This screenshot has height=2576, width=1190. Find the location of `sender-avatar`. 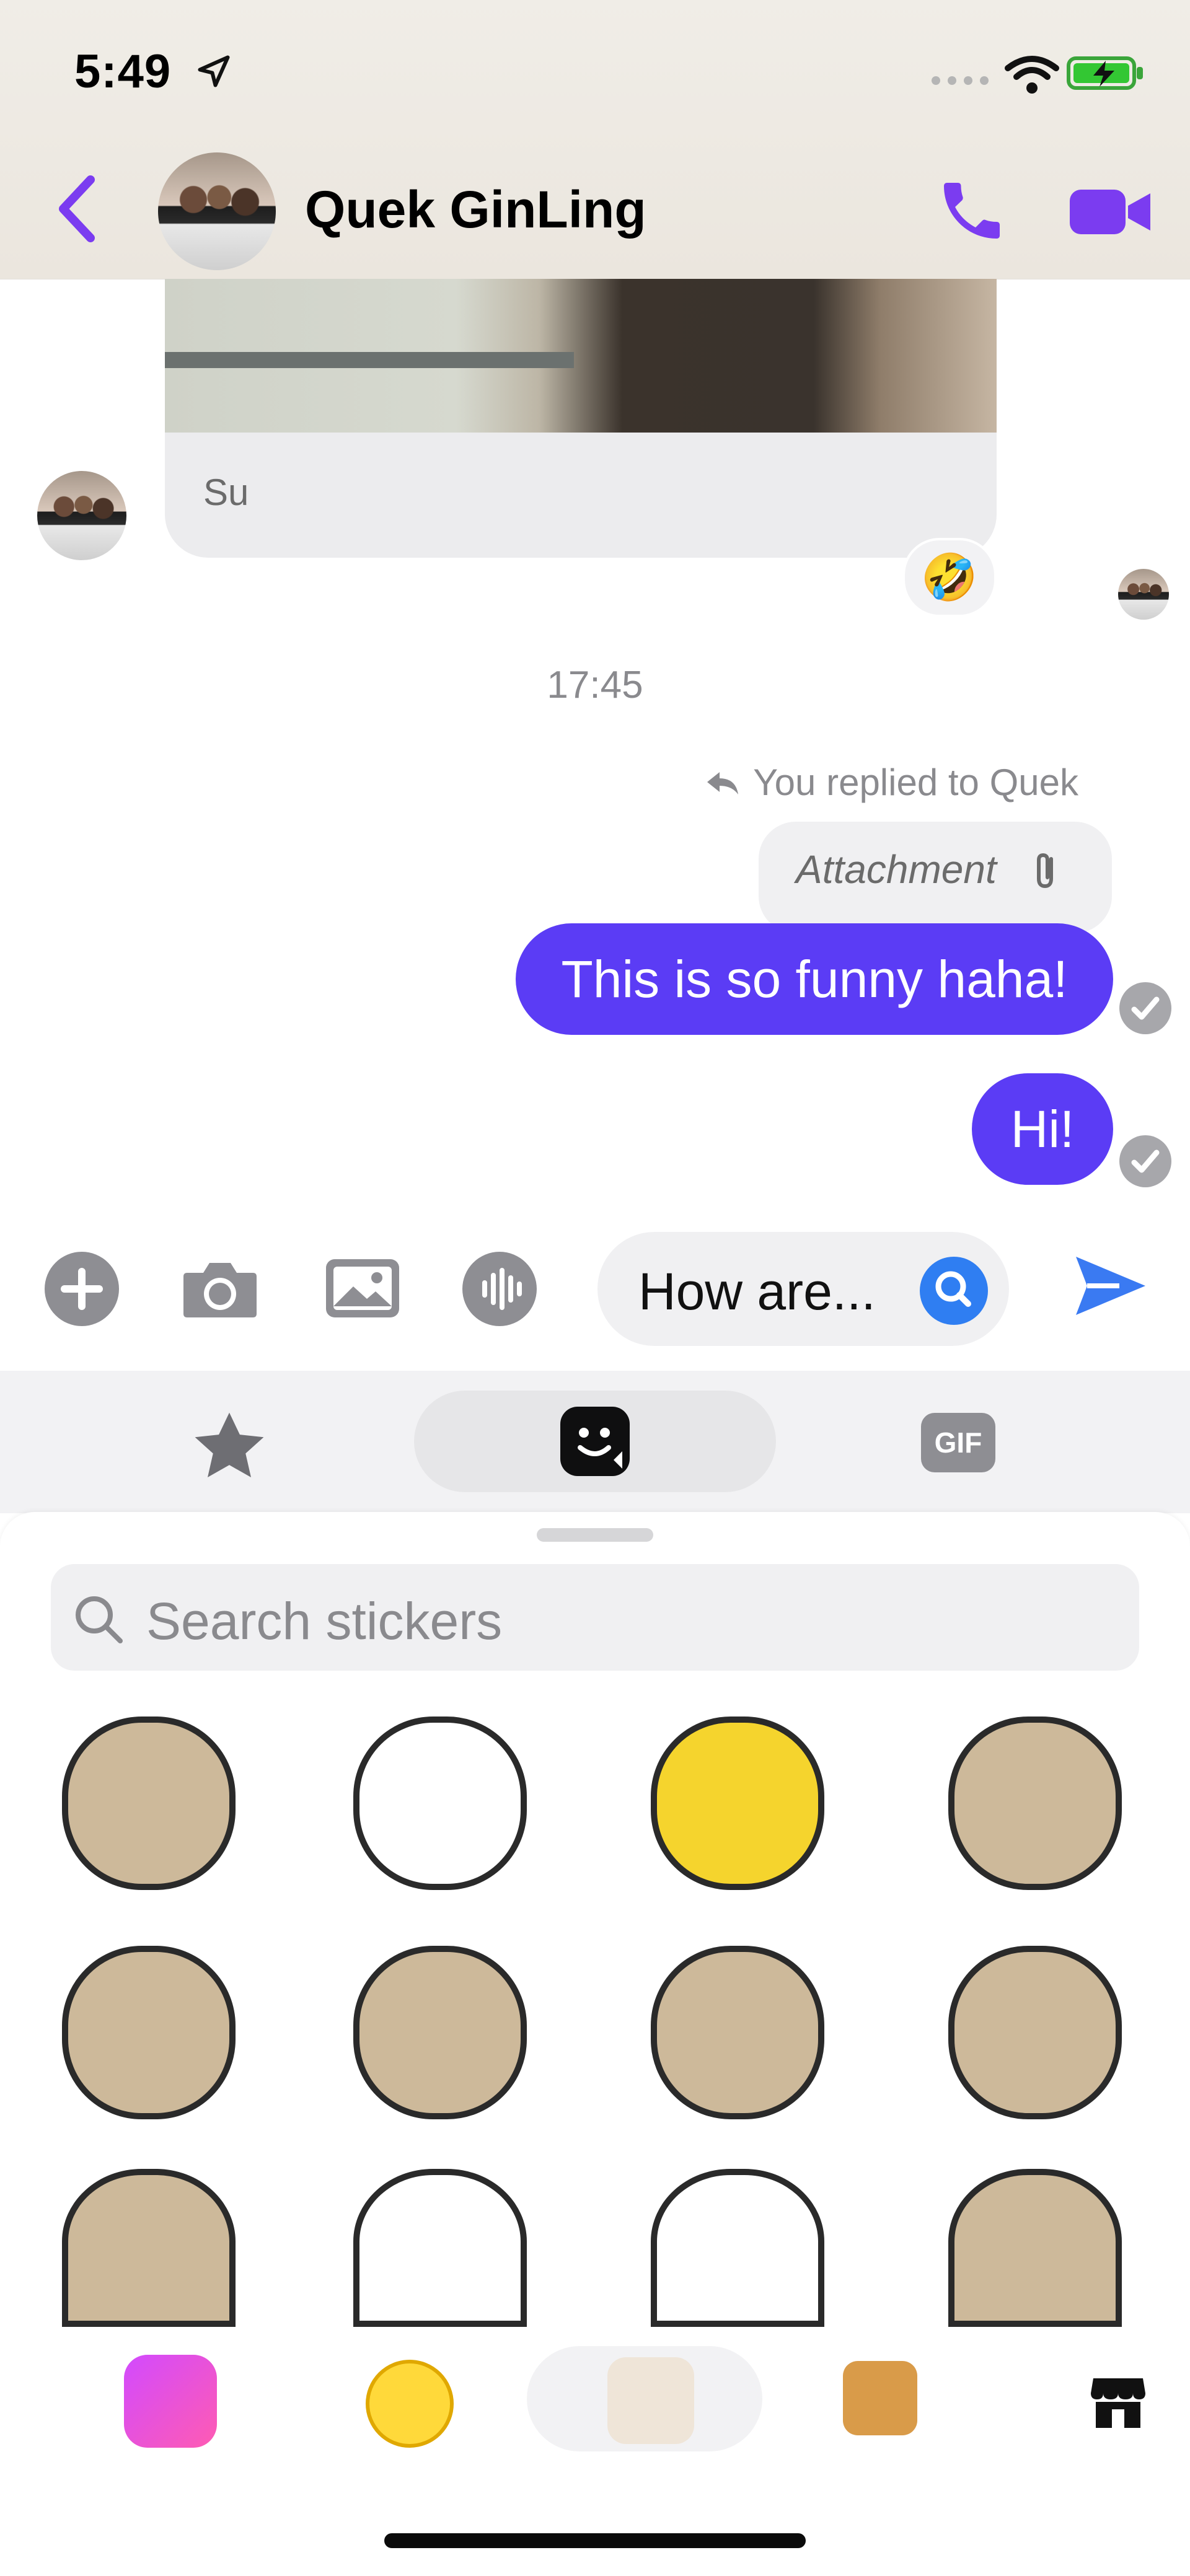

sender-avatar is located at coordinates (81, 516).